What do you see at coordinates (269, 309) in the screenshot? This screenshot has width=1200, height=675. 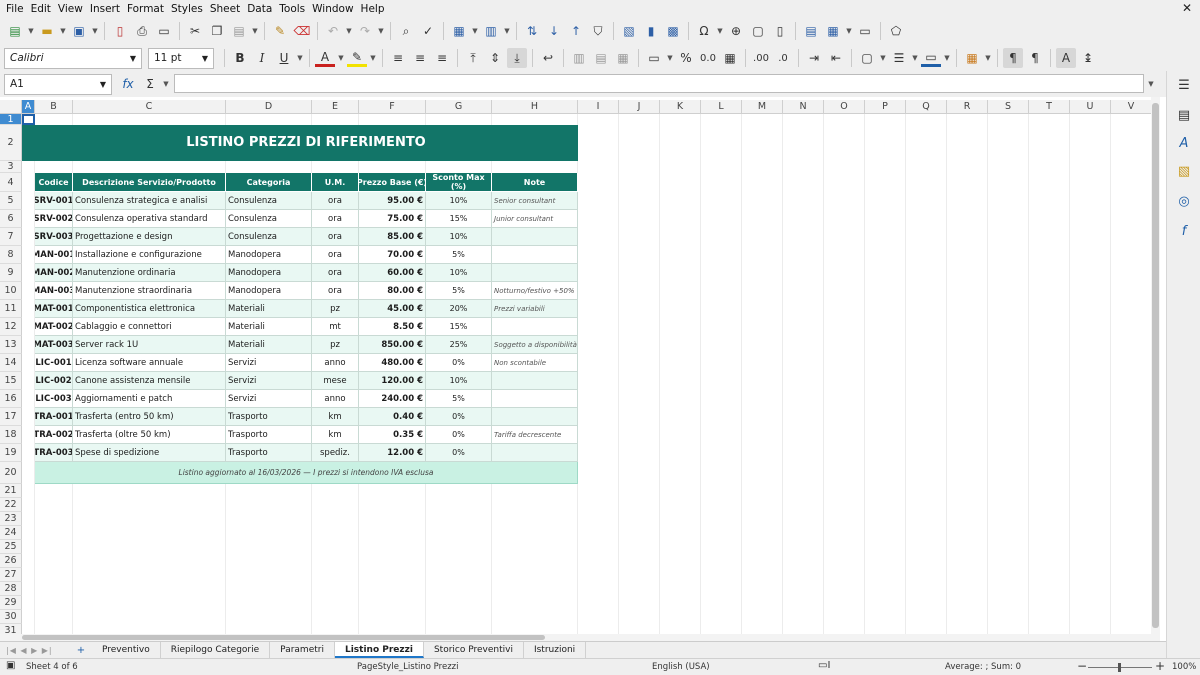 I see `table-row-7-cat: Materiali` at bounding box center [269, 309].